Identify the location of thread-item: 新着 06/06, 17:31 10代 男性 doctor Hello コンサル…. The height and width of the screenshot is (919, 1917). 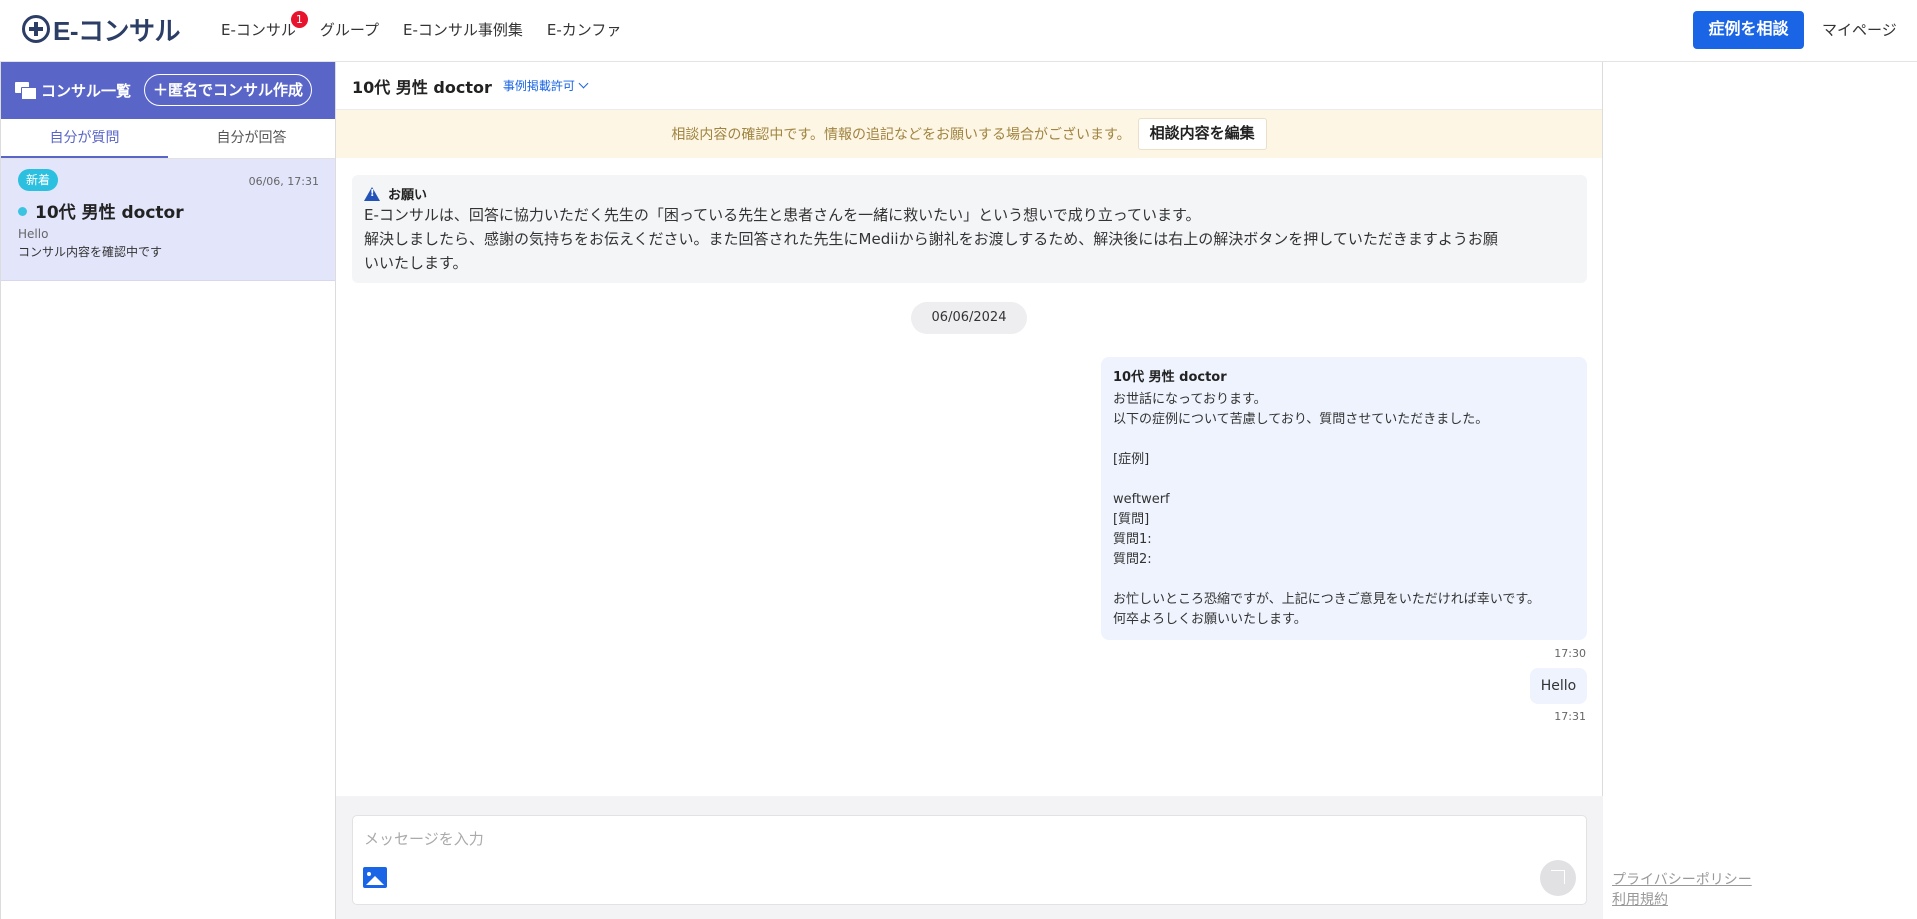
(168, 220).